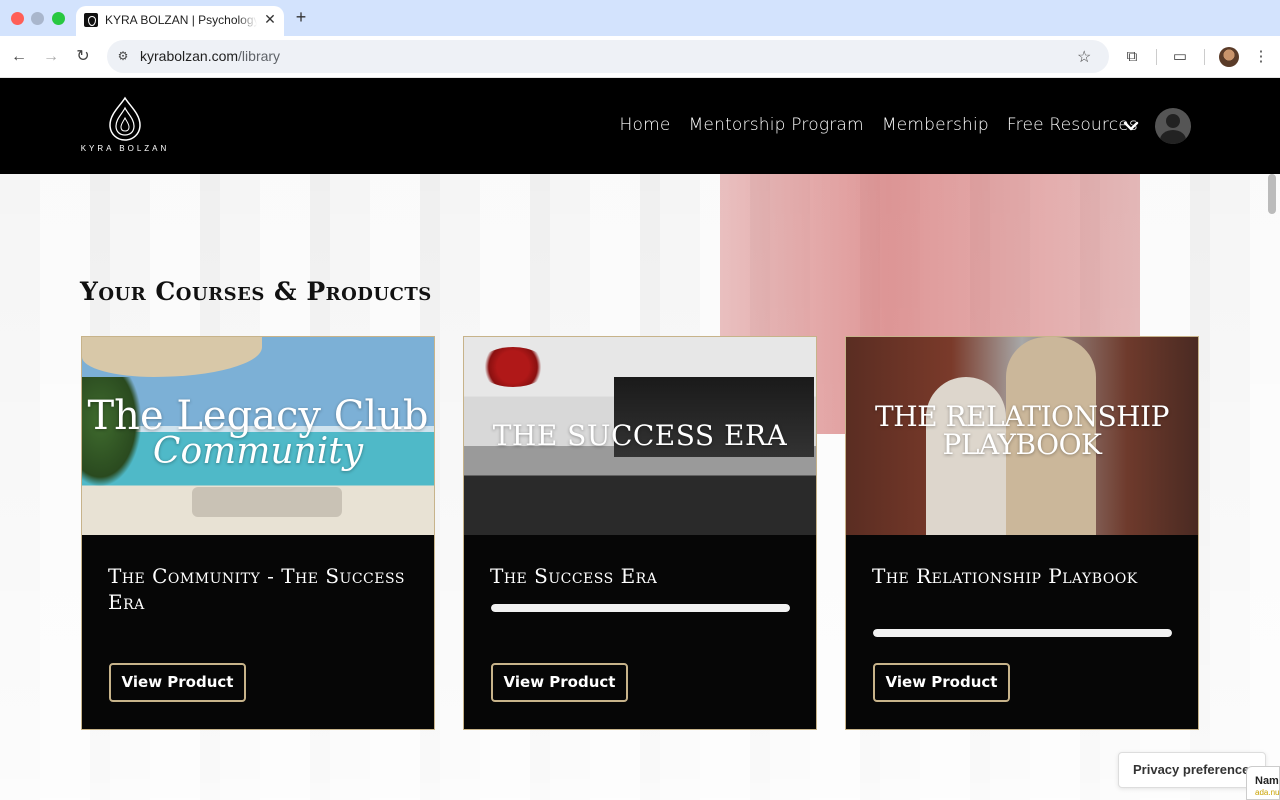 The height and width of the screenshot is (800, 1280). Describe the element at coordinates (37, 18) in the screenshot. I see `window-minimize-button` at that location.